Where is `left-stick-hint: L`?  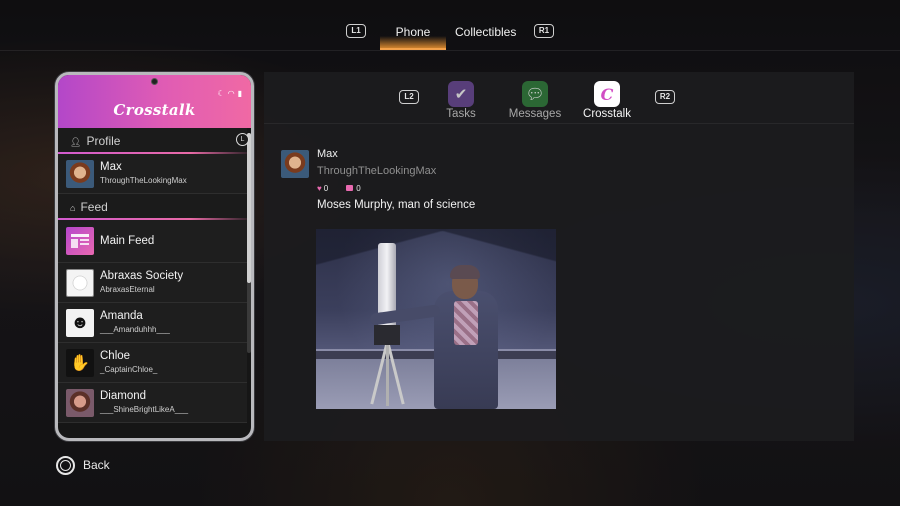 left-stick-hint: L is located at coordinates (242, 139).